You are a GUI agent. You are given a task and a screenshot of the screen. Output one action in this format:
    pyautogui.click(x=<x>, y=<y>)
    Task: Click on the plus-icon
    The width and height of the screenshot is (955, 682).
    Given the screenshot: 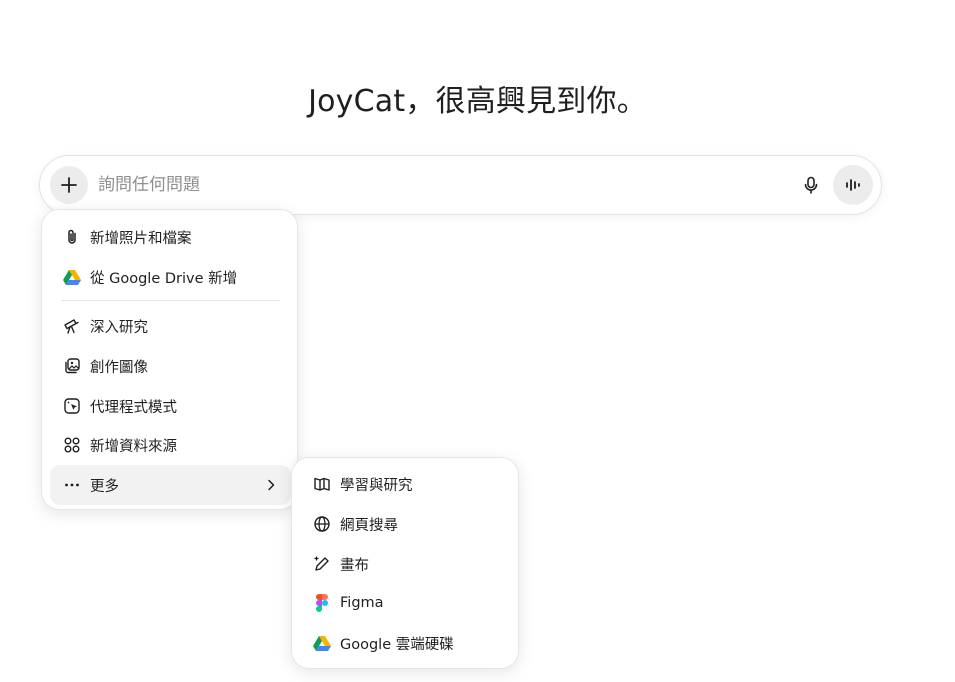 What is the action you would take?
    pyautogui.click(x=69, y=185)
    